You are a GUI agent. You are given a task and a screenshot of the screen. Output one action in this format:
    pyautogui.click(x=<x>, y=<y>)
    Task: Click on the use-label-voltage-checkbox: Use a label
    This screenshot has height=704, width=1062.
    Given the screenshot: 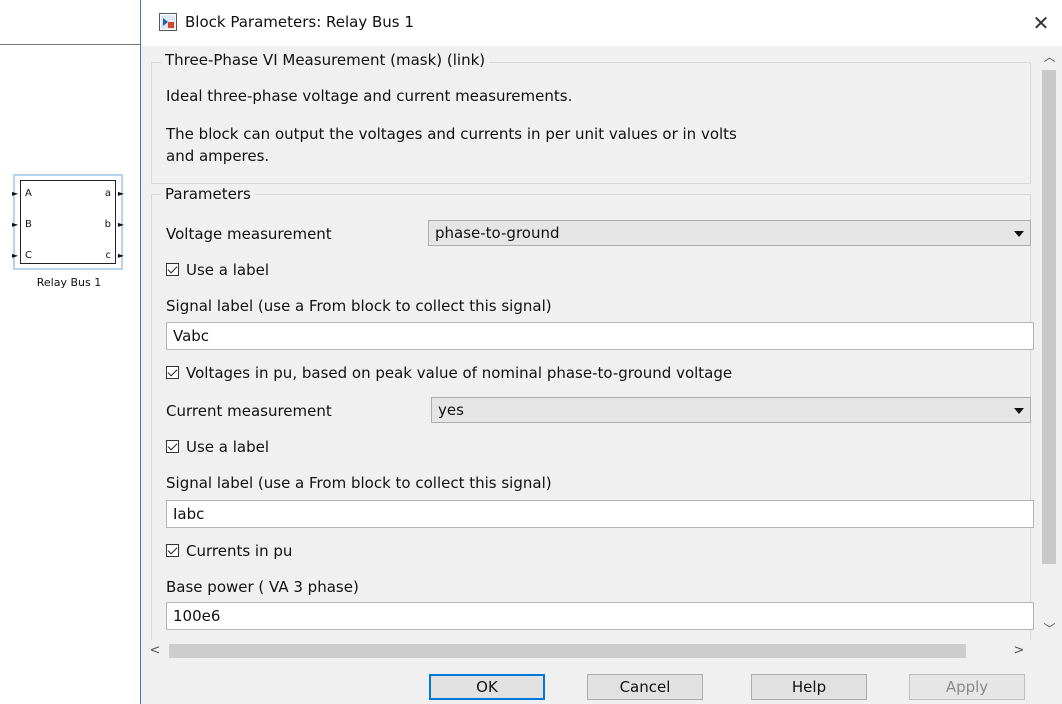 What is the action you would take?
    pyautogui.click(x=217, y=270)
    